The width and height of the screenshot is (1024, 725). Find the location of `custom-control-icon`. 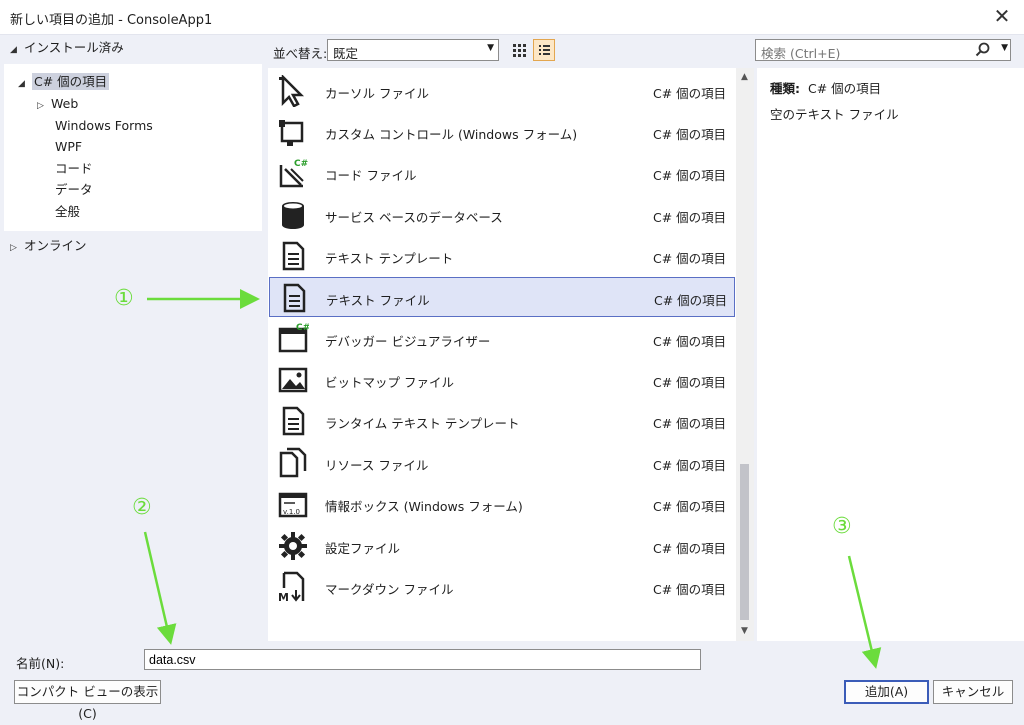

custom-control-icon is located at coordinates (291, 133).